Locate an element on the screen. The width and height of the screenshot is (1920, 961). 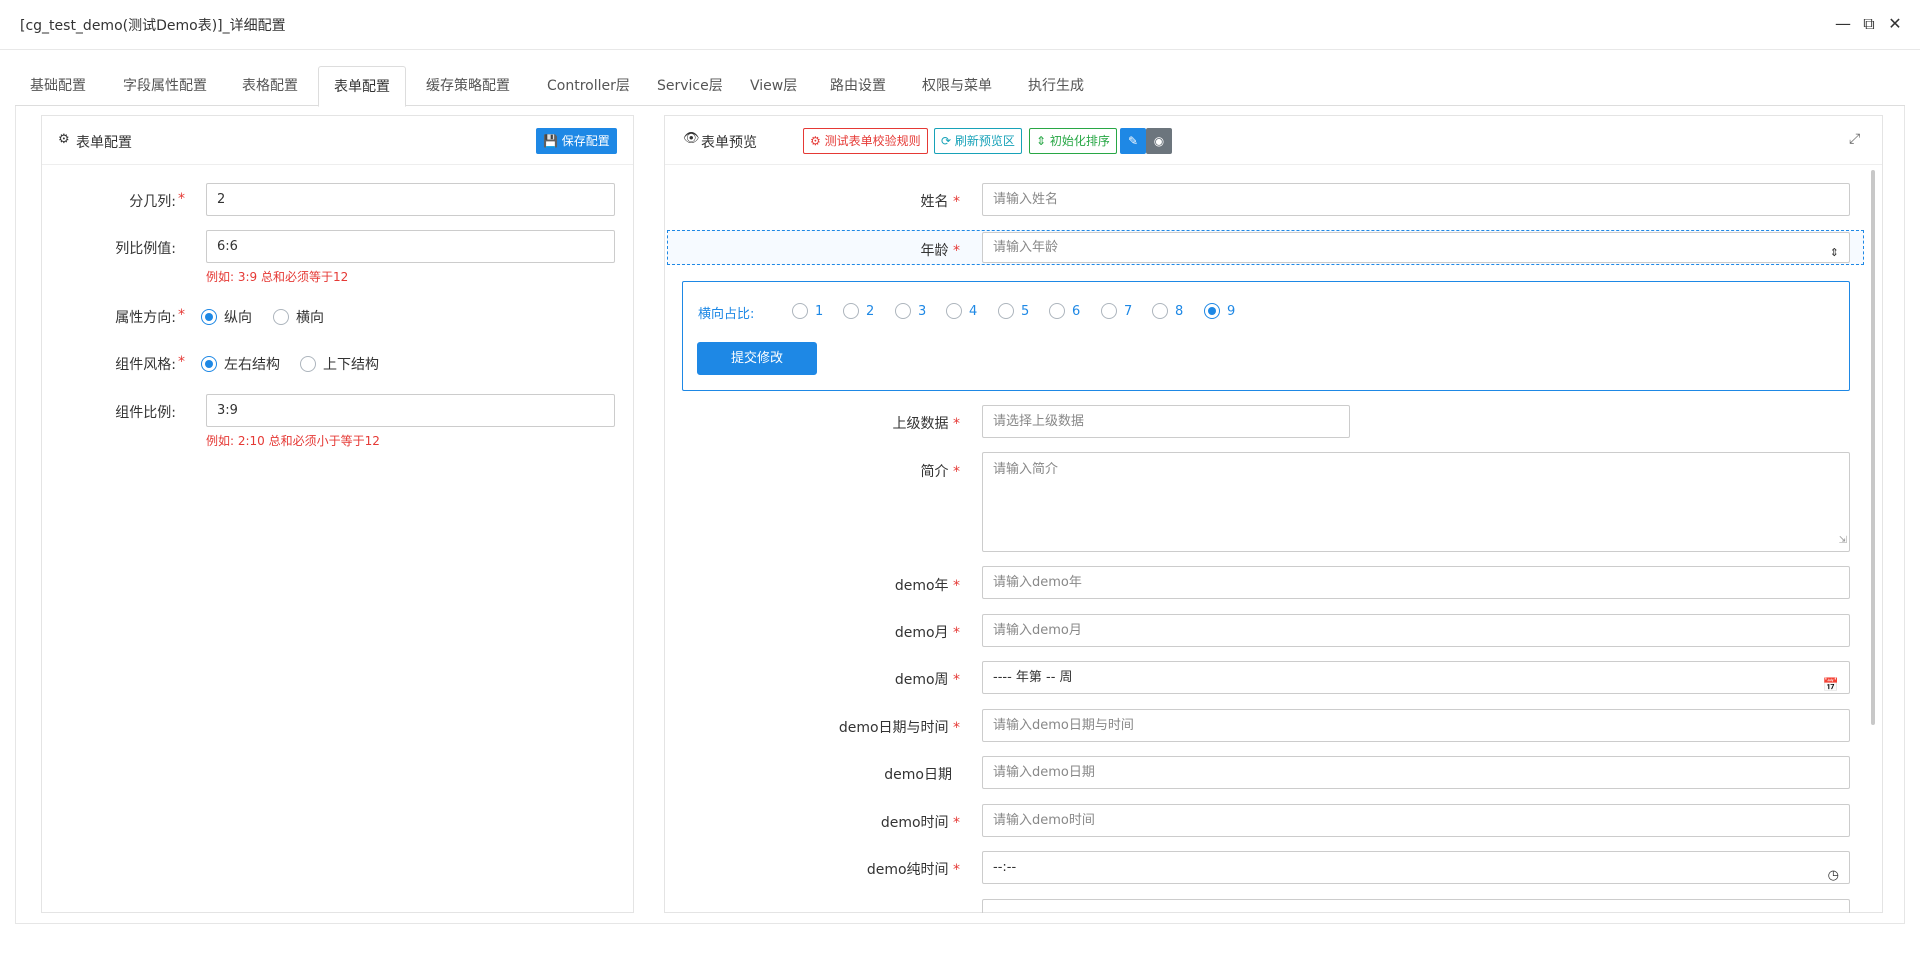
demo-year-input: 请输入demo年 is located at coordinates (1416, 582).